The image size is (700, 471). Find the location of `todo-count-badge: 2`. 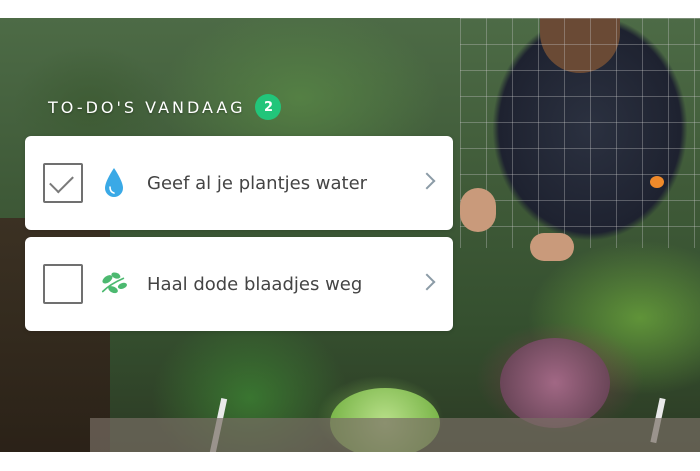

todo-count-badge: 2 is located at coordinates (268, 107).